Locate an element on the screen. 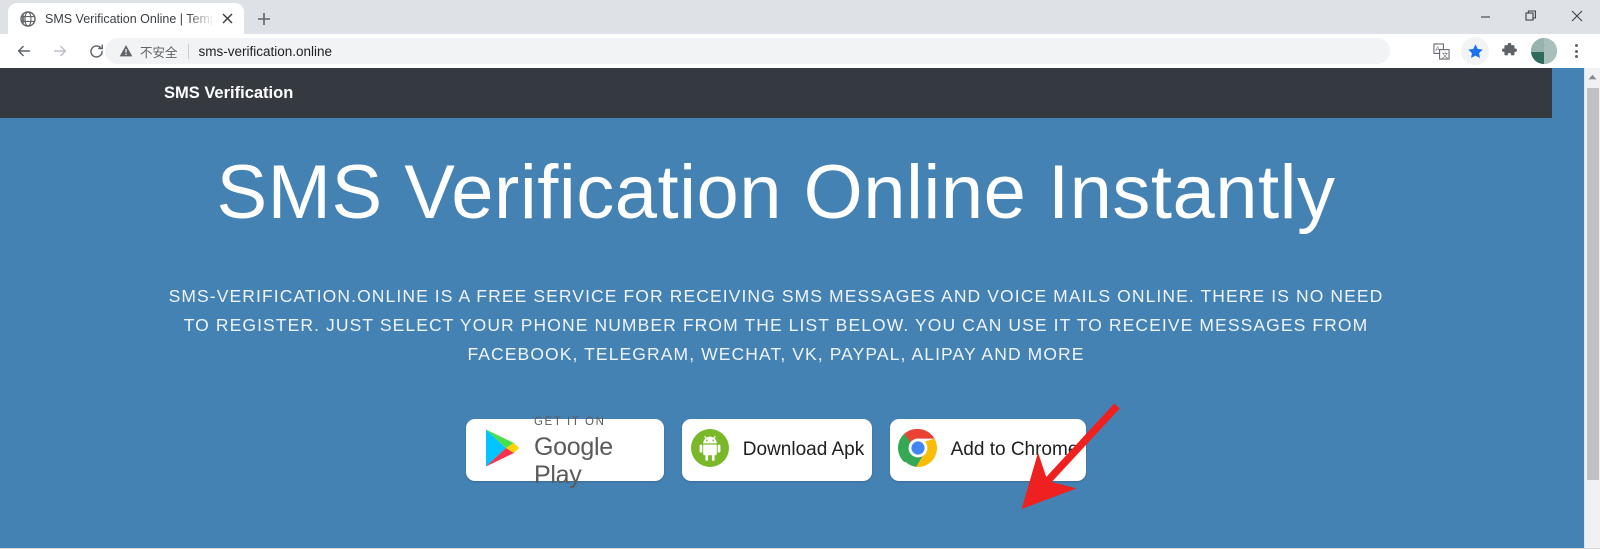 Image resolution: width=1600 pixels, height=549 pixels. new-tab-button is located at coordinates (264, 19).